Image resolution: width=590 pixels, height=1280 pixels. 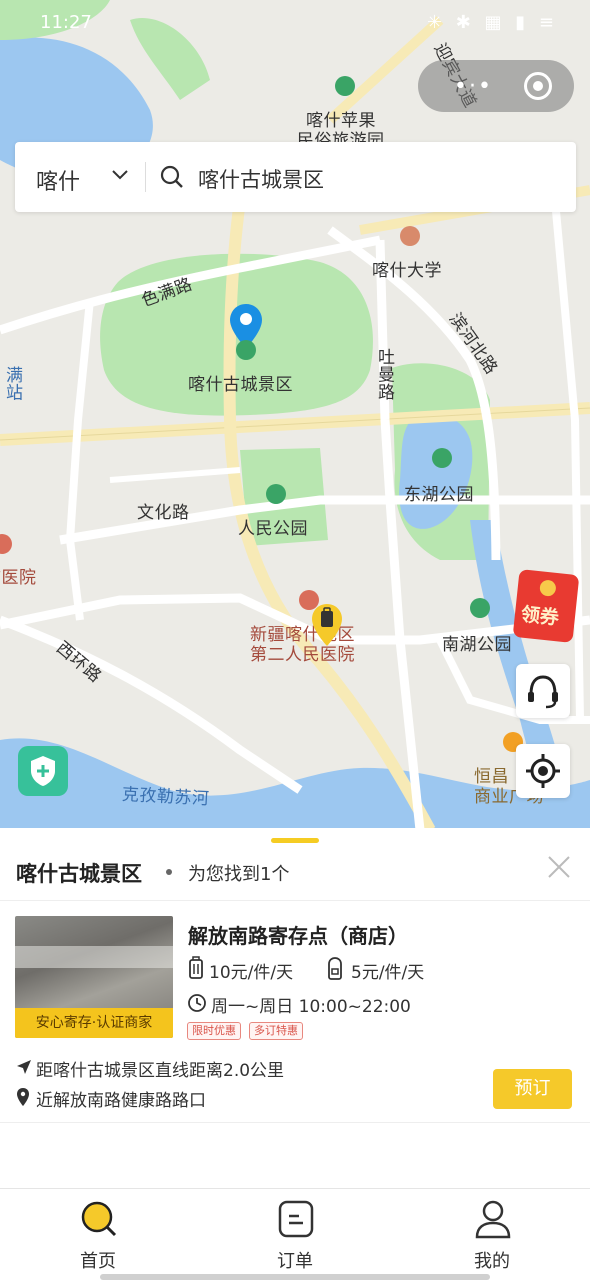 I want to click on store-photo: 安心寄存·认证商家, so click(x=94, y=977).